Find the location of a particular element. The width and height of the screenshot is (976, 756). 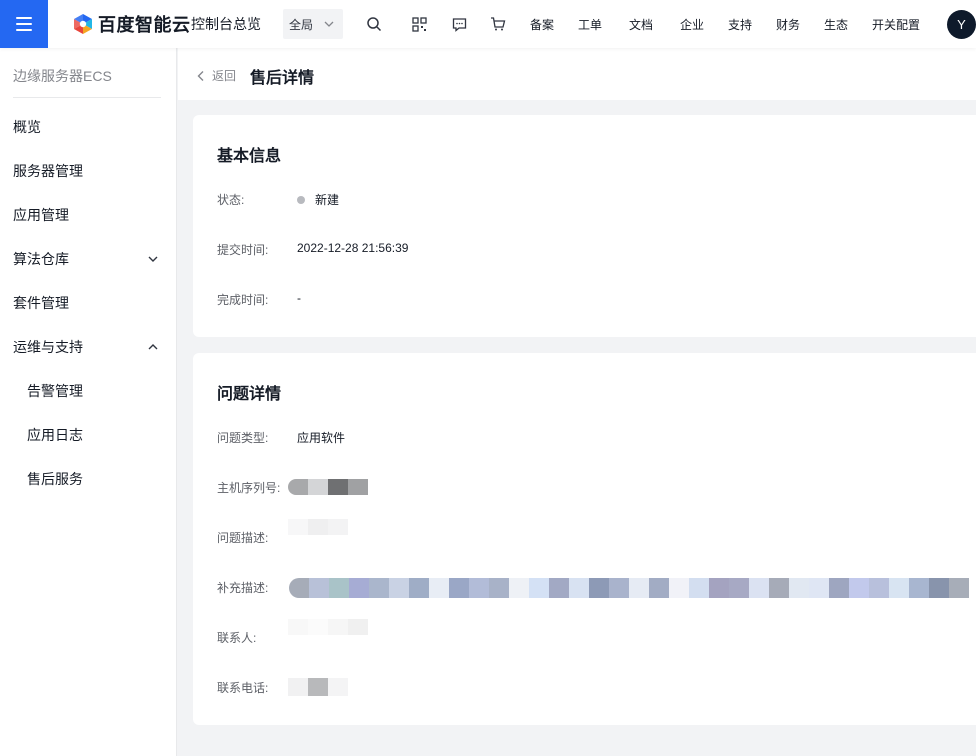

phone-label: 联系电话: is located at coordinates (243, 688).